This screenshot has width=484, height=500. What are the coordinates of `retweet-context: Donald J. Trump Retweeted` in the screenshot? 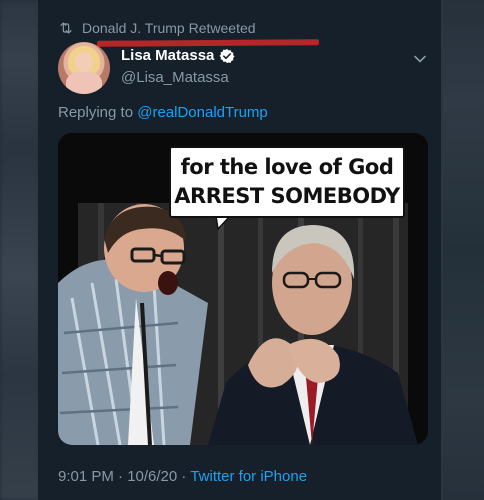 It's located at (157, 28).